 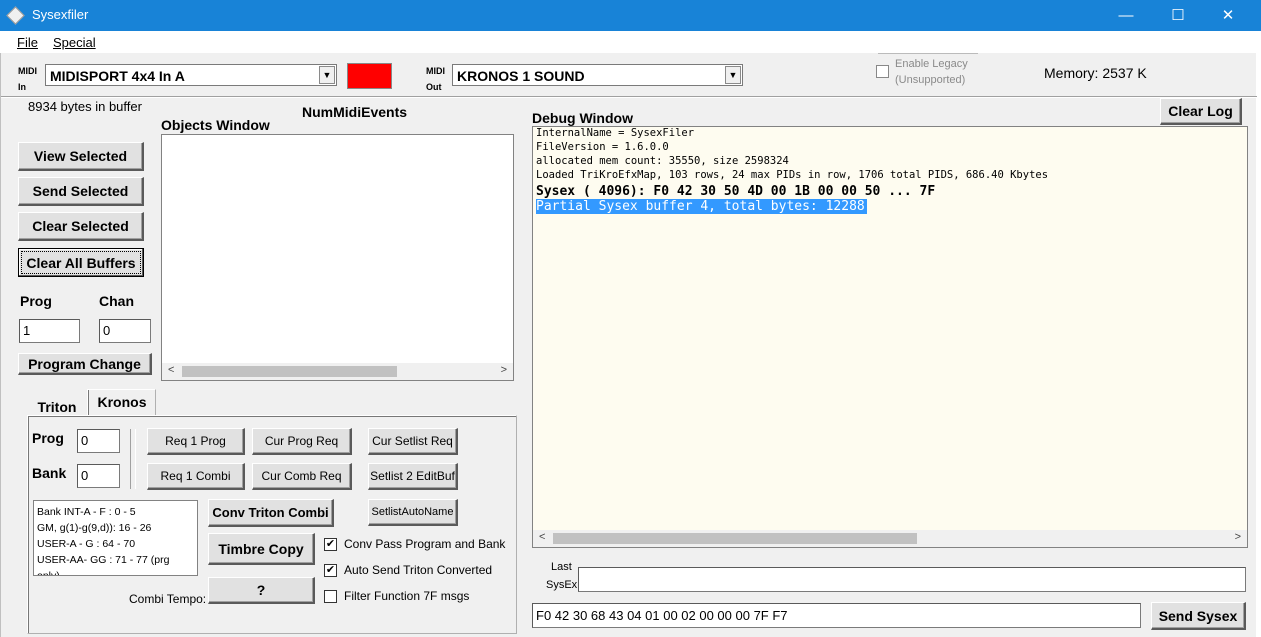 What do you see at coordinates (271, 513) in the screenshot?
I see `conv-triton-combi-button: Conv Triton Combi` at bounding box center [271, 513].